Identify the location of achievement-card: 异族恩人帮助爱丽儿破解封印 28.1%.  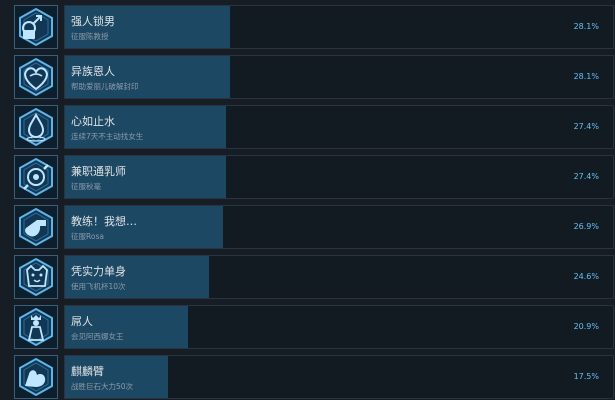
(339, 77).